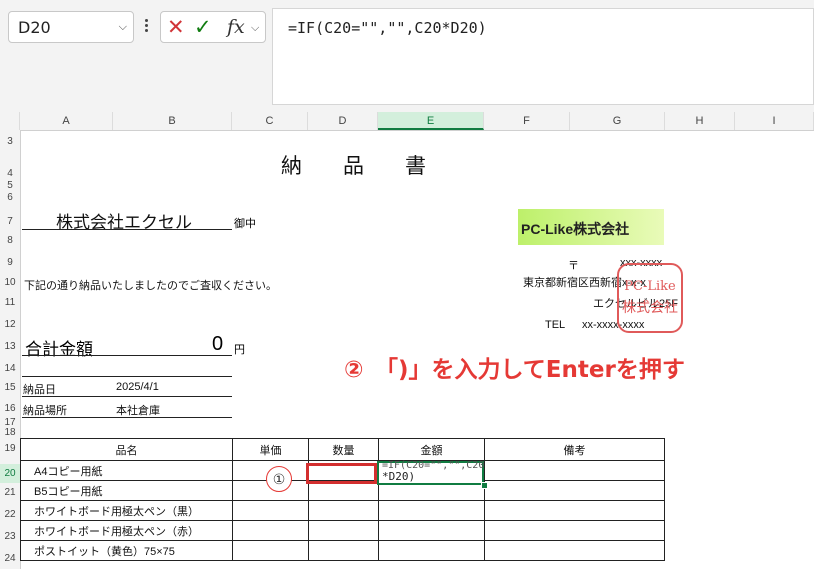 The width and height of the screenshot is (814, 569). I want to click on row-header: 7, so click(10, 221).